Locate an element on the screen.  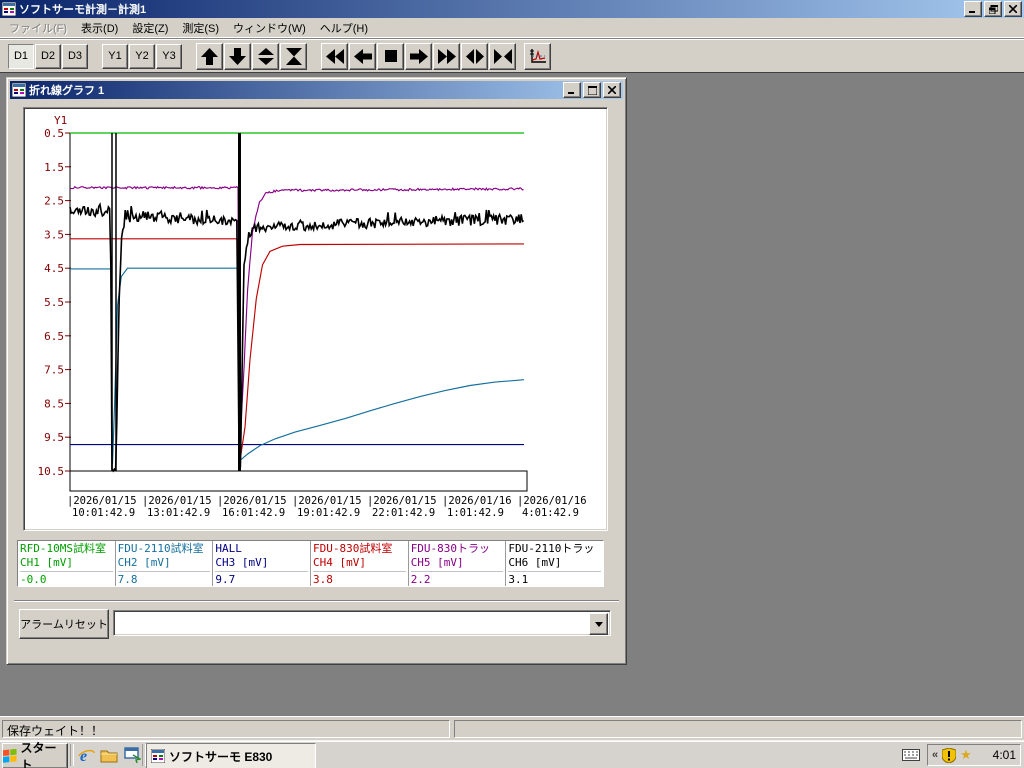
task-icon is located at coordinates (158, 756).